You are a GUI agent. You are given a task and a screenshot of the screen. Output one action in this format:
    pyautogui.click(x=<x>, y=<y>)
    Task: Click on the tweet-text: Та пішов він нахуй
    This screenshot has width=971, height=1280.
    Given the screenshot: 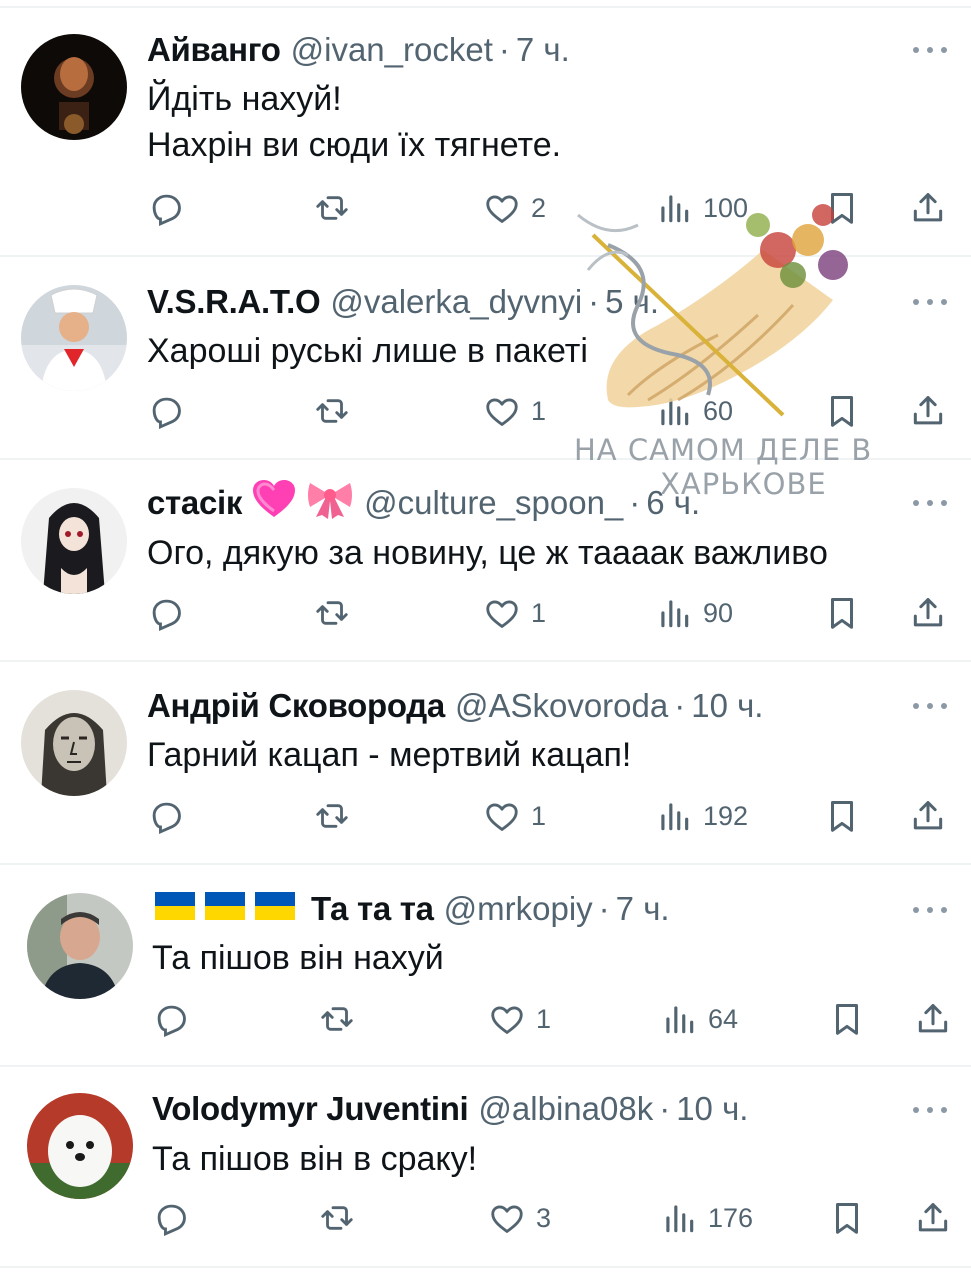 What is the action you would take?
    pyautogui.click(x=298, y=958)
    